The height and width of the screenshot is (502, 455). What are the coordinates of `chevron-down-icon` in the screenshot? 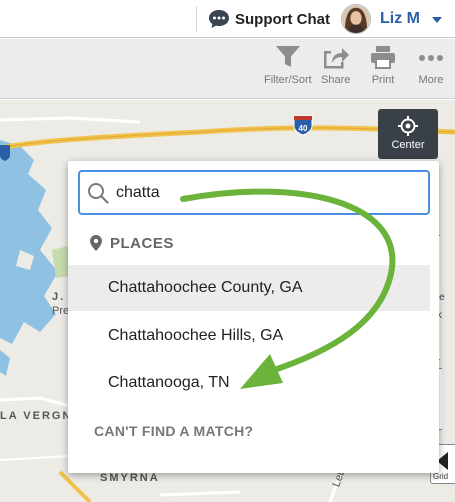 It's located at (437, 20).